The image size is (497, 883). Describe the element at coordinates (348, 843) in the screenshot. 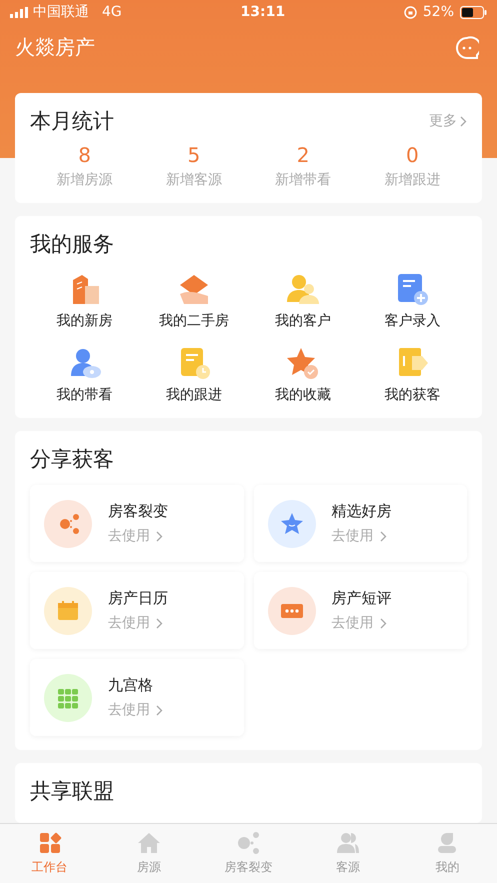

I see `users-icon` at that location.